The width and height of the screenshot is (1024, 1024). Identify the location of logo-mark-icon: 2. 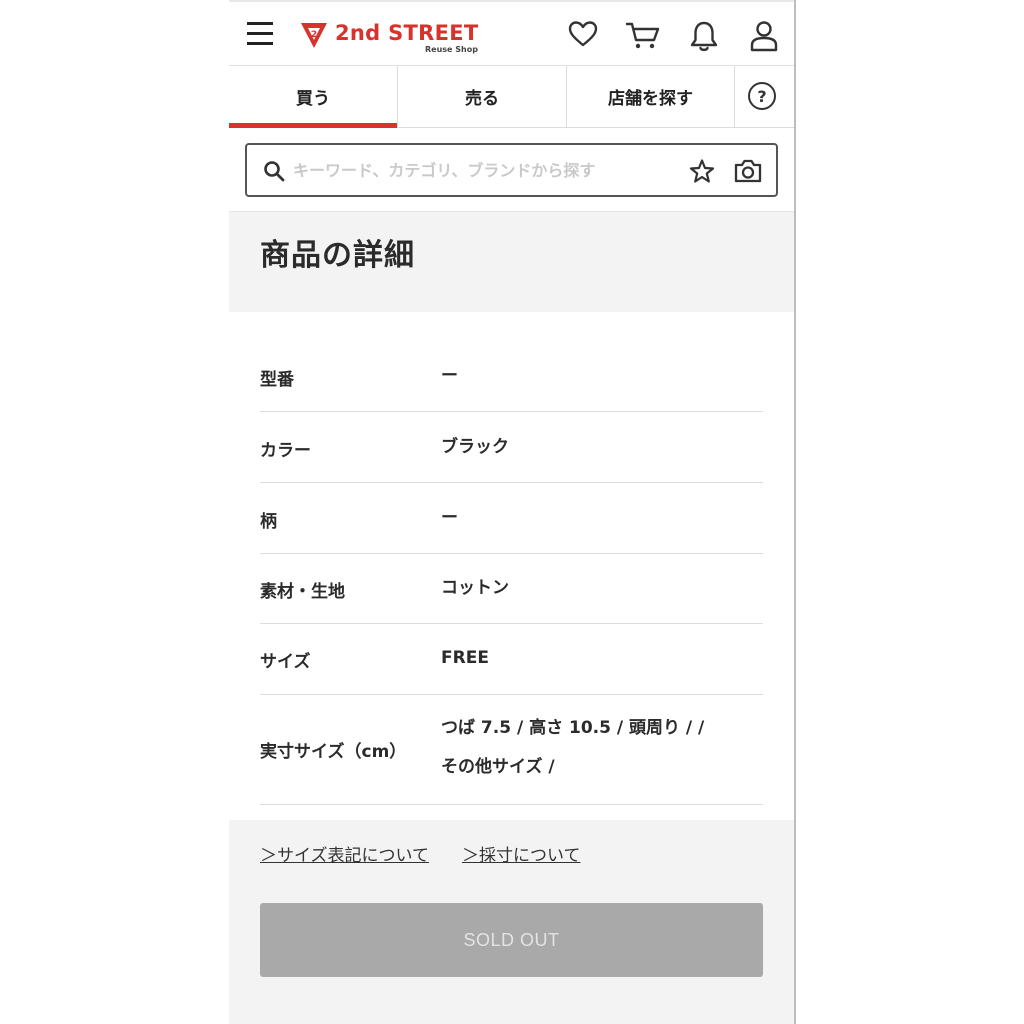
(314, 35).